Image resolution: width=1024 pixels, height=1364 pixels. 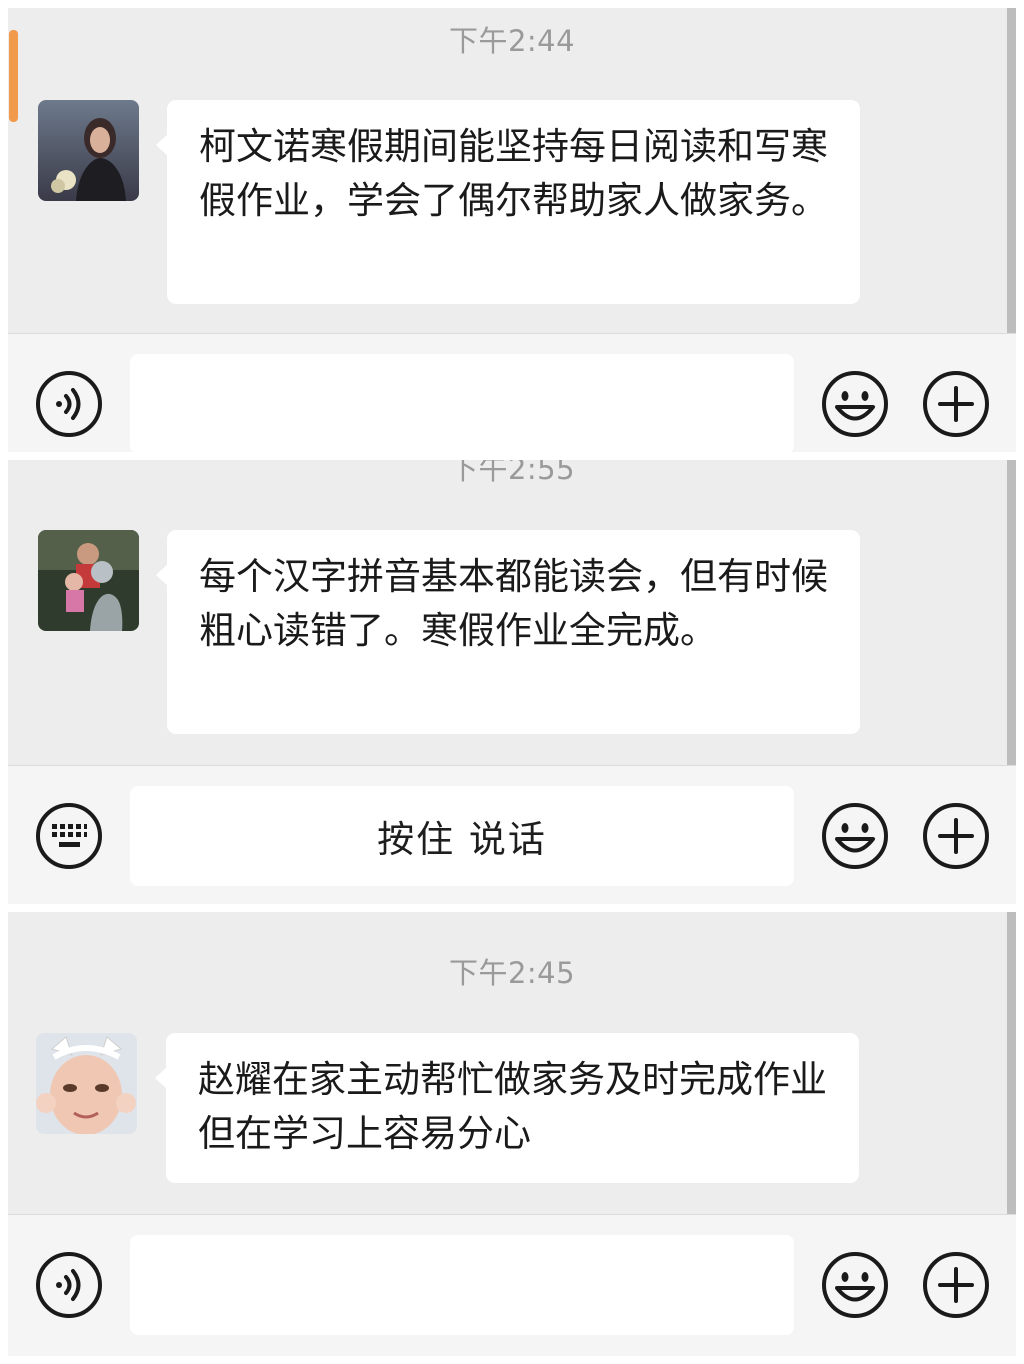 I want to click on timestamp: 下午2:45, so click(x=512, y=973).